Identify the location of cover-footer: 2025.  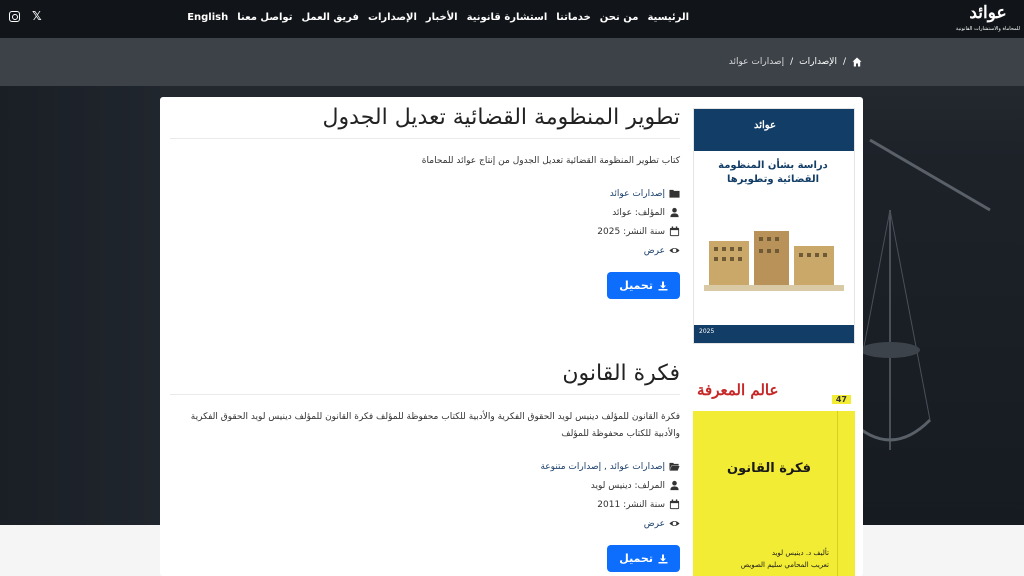
(774, 334).